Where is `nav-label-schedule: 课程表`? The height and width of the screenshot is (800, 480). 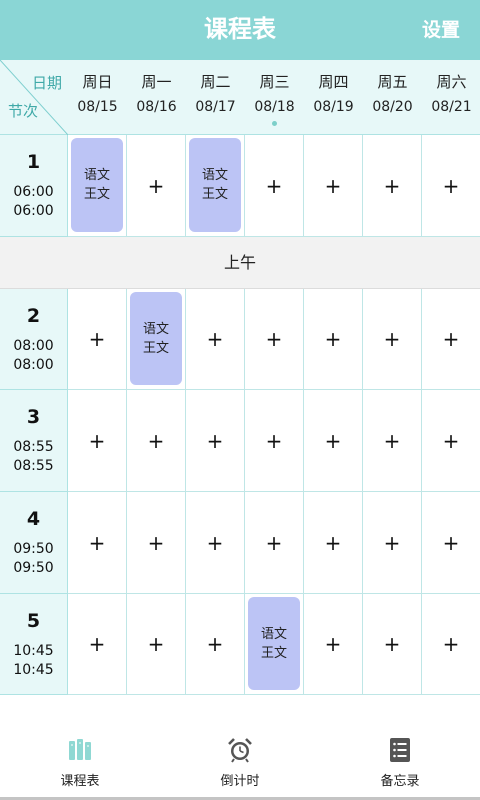
nav-label-schedule: 课程表 is located at coordinates (80, 781).